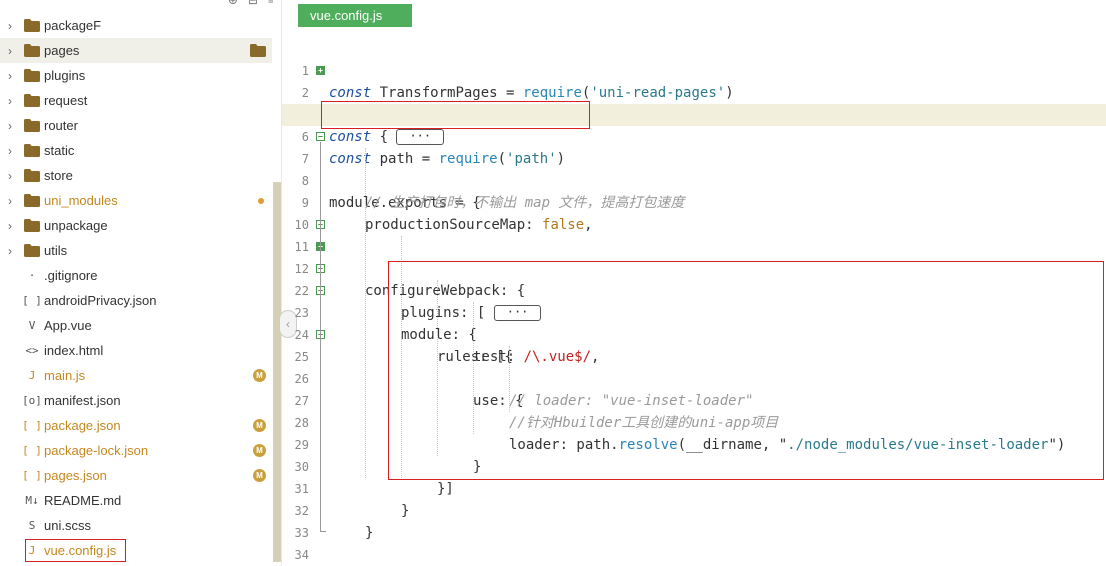 This screenshot has height=566, width=1106. Describe the element at coordinates (136, 475) in the screenshot. I see `file-item: [ ] pages.json M` at that location.